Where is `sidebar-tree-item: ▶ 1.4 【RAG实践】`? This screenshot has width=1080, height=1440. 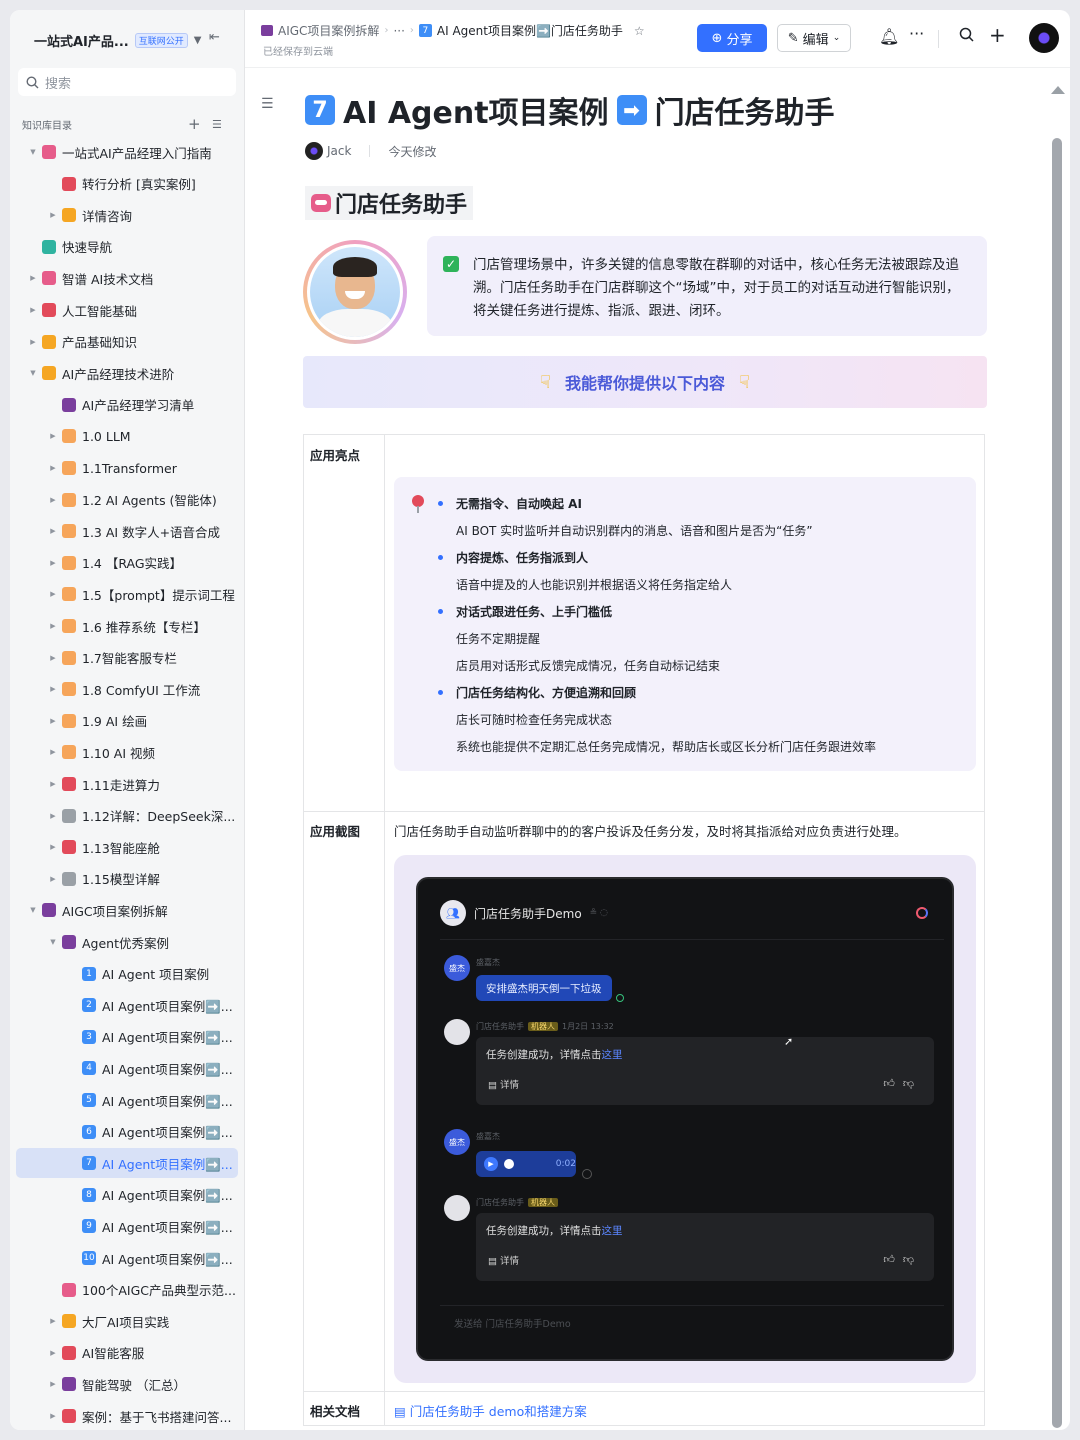
sidebar-tree-item: ▶ 1.4 【RAG实践】 is located at coordinates (127, 563).